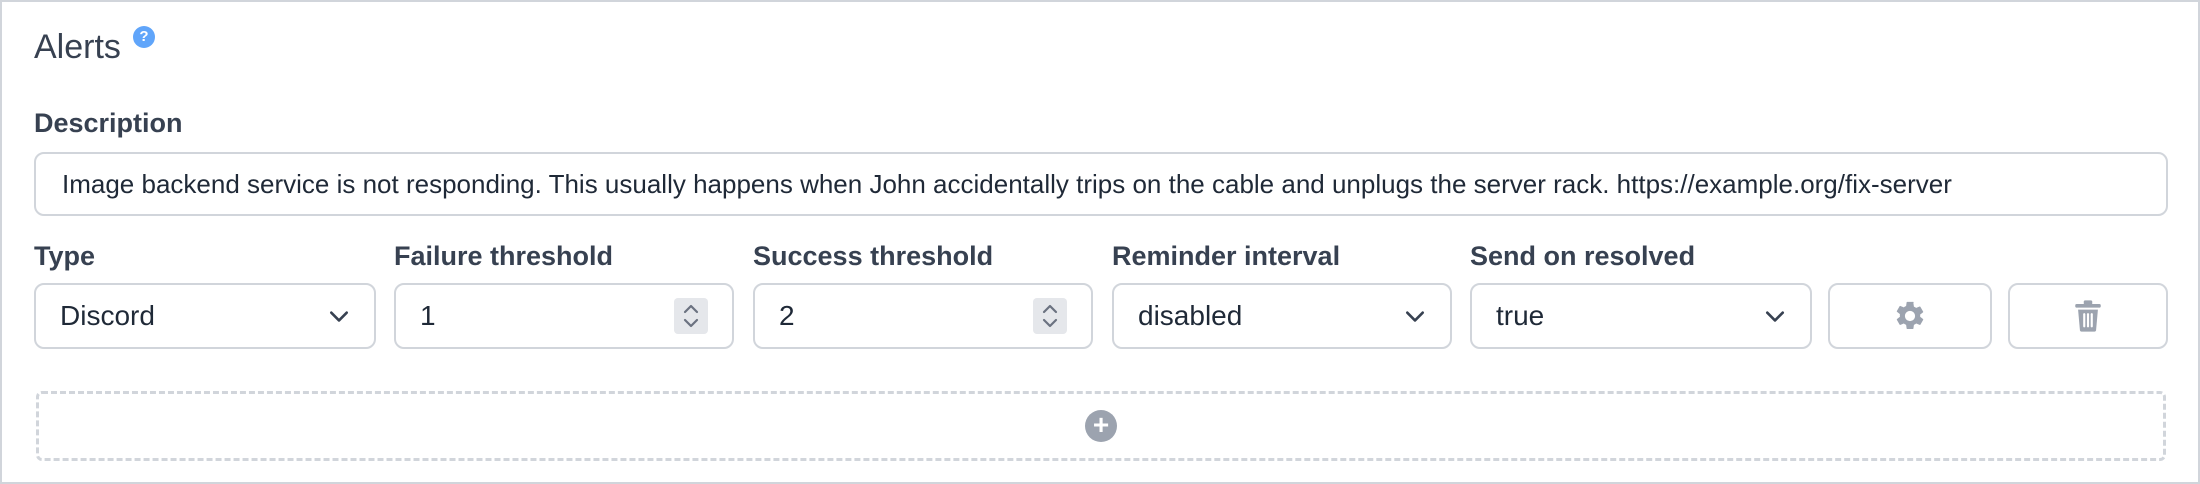  What do you see at coordinates (787, 315) in the screenshot?
I see `success-threshold-value: 2` at bounding box center [787, 315].